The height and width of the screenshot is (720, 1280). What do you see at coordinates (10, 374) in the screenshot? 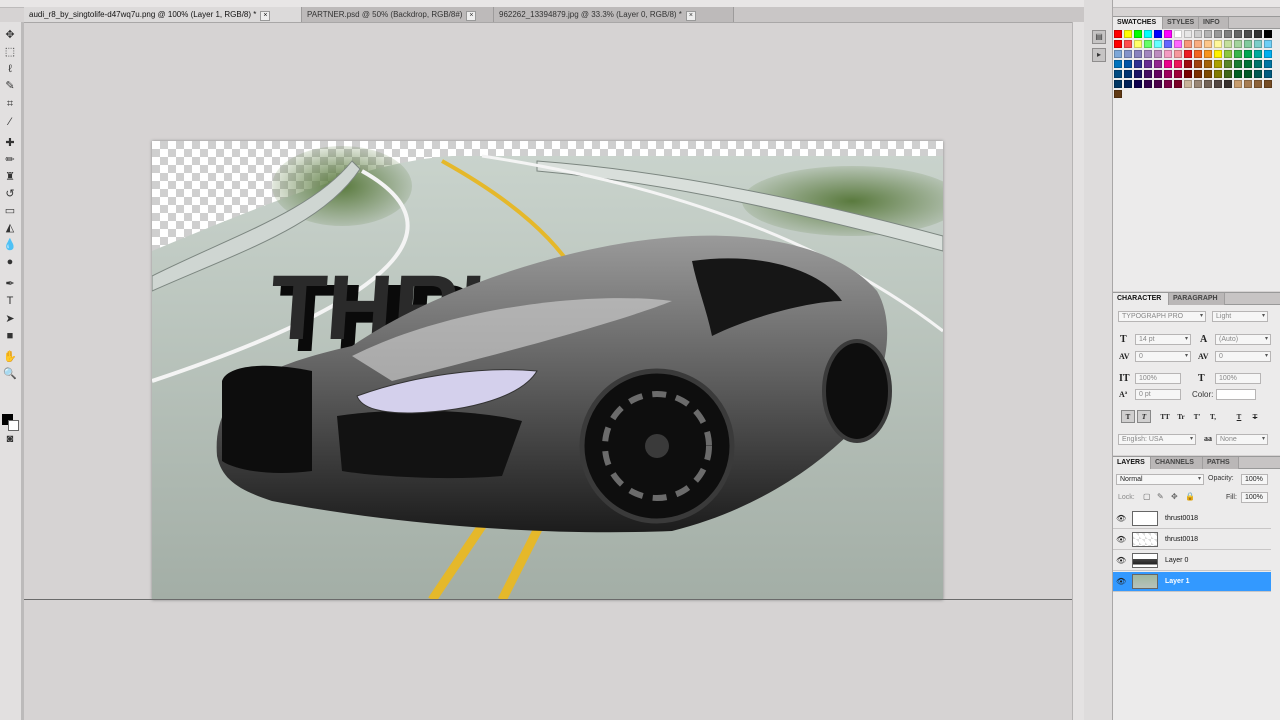
I see `zoom-tool-icon: 🔍` at bounding box center [10, 374].